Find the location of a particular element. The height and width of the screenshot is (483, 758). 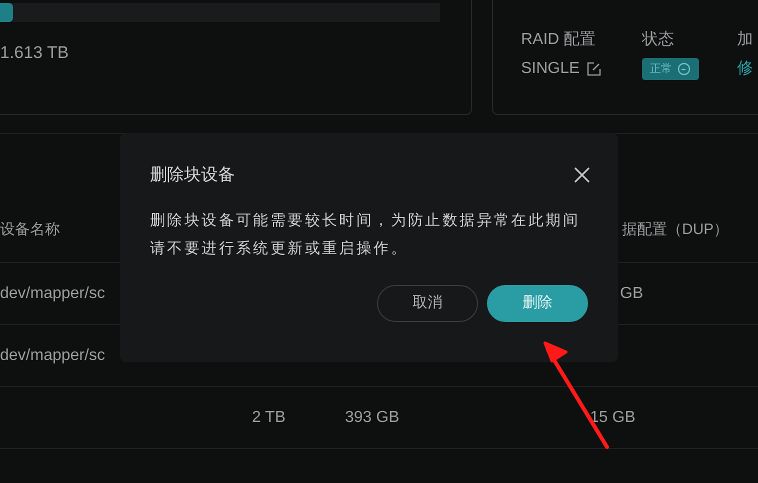

column-header: 设备名称 is located at coordinates (30, 229).